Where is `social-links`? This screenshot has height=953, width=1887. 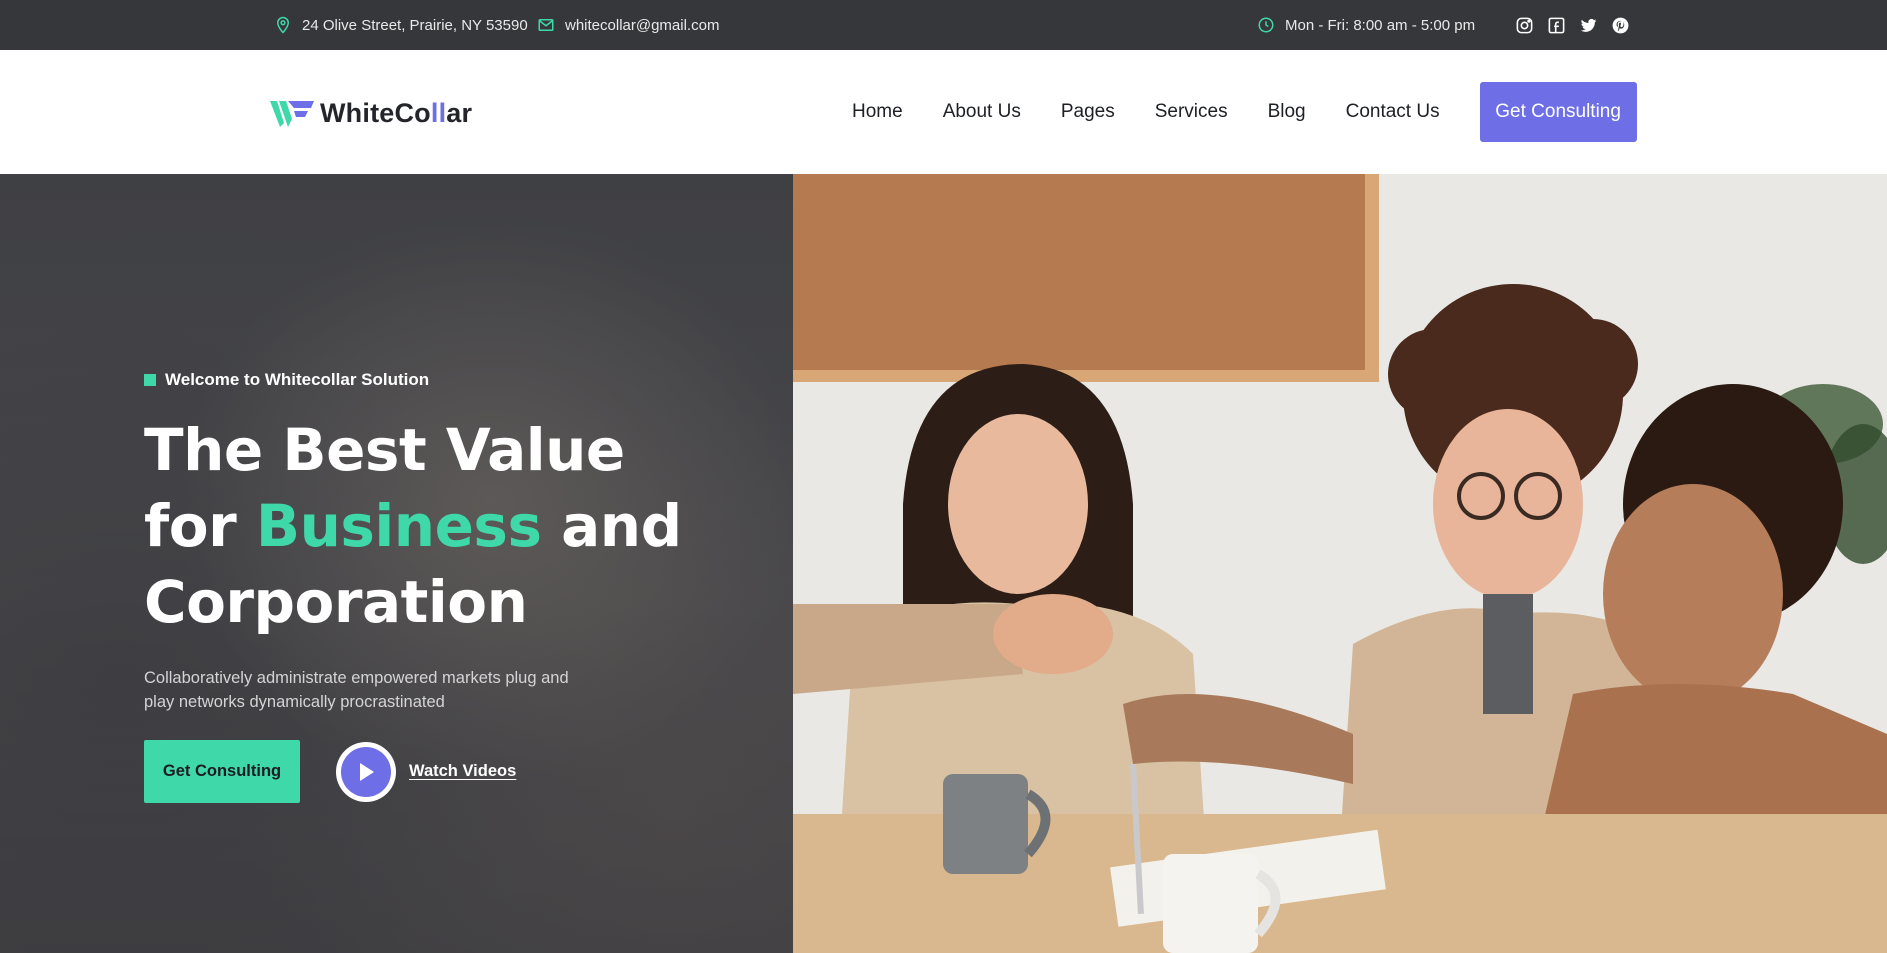
social-links is located at coordinates (1572, 25).